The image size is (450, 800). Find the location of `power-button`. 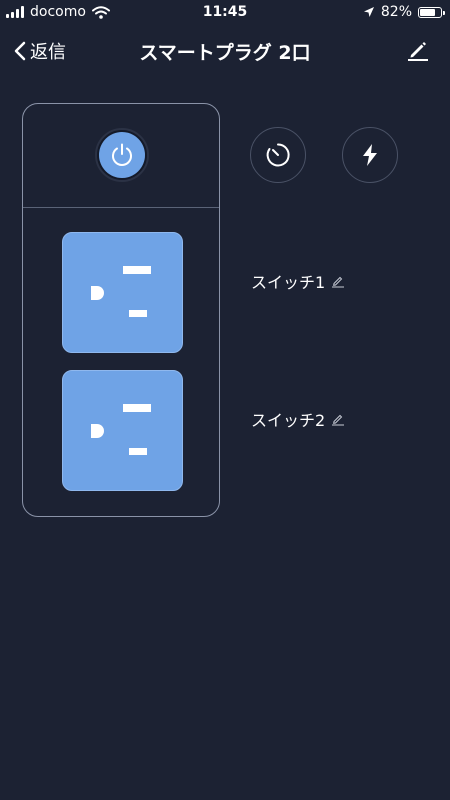

power-button is located at coordinates (122, 155).